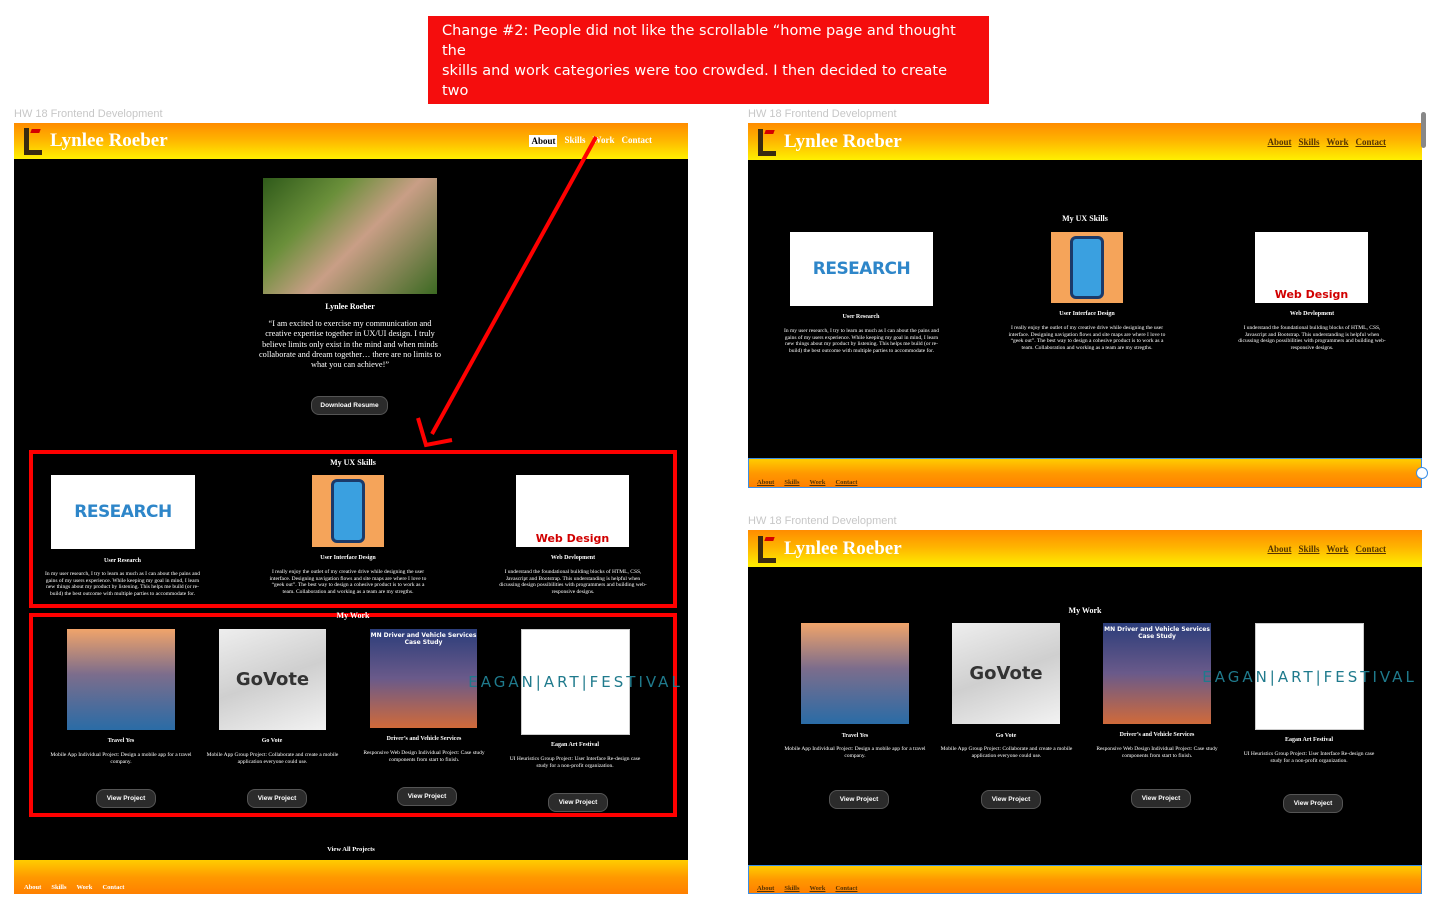 The width and height of the screenshot is (1430, 910). Describe the element at coordinates (1423, 130) in the screenshot. I see `scrollbar-thumb` at that location.